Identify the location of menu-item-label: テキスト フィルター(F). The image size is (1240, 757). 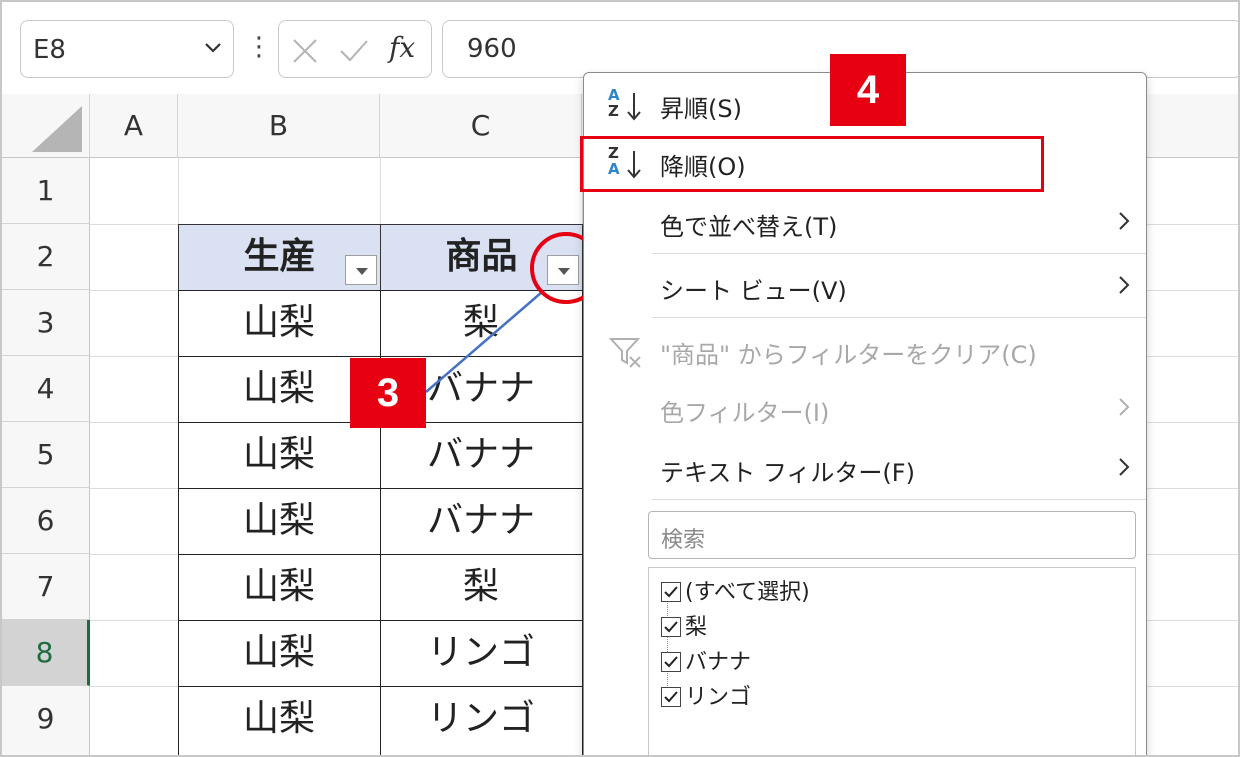
(787, 473).